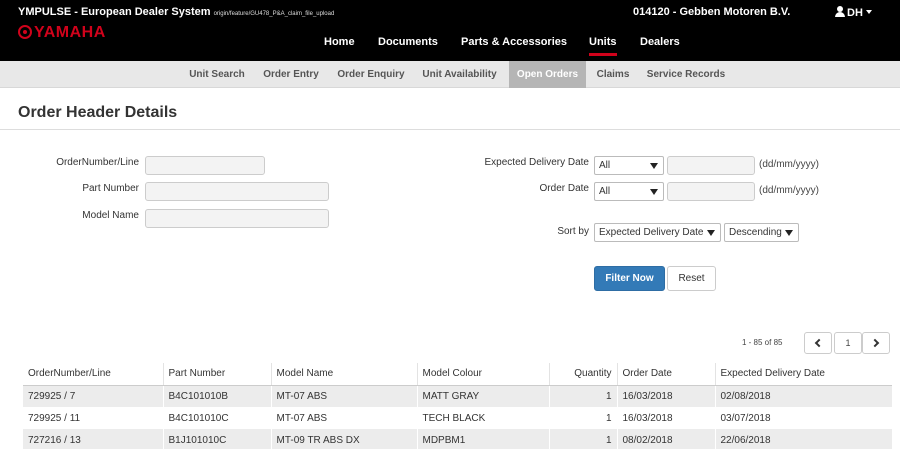 The image size is (900, 449). Describe the element at coordinates (711, 165) in the screenshot. I see `expected-delivery-date-input` at that location.